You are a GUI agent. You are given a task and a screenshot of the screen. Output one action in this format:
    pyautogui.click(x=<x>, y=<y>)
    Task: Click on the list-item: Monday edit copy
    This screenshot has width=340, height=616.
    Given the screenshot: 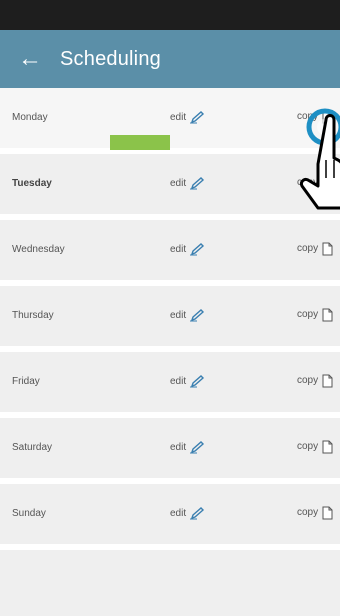 What is the action you would take?
    pyautogui.click(x=170, y=121)
    